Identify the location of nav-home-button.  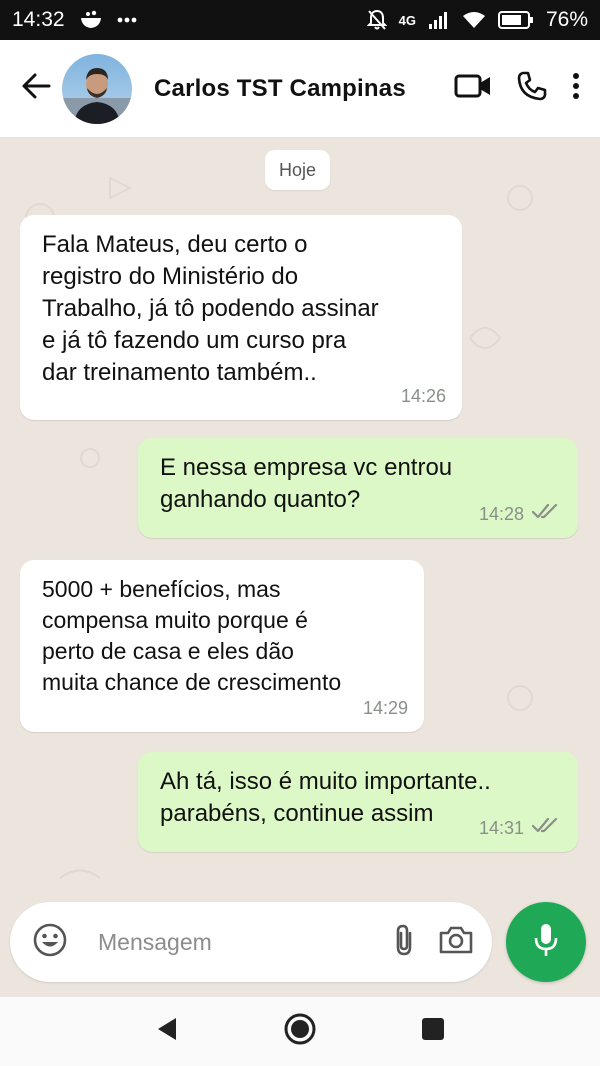
(300, 1032).